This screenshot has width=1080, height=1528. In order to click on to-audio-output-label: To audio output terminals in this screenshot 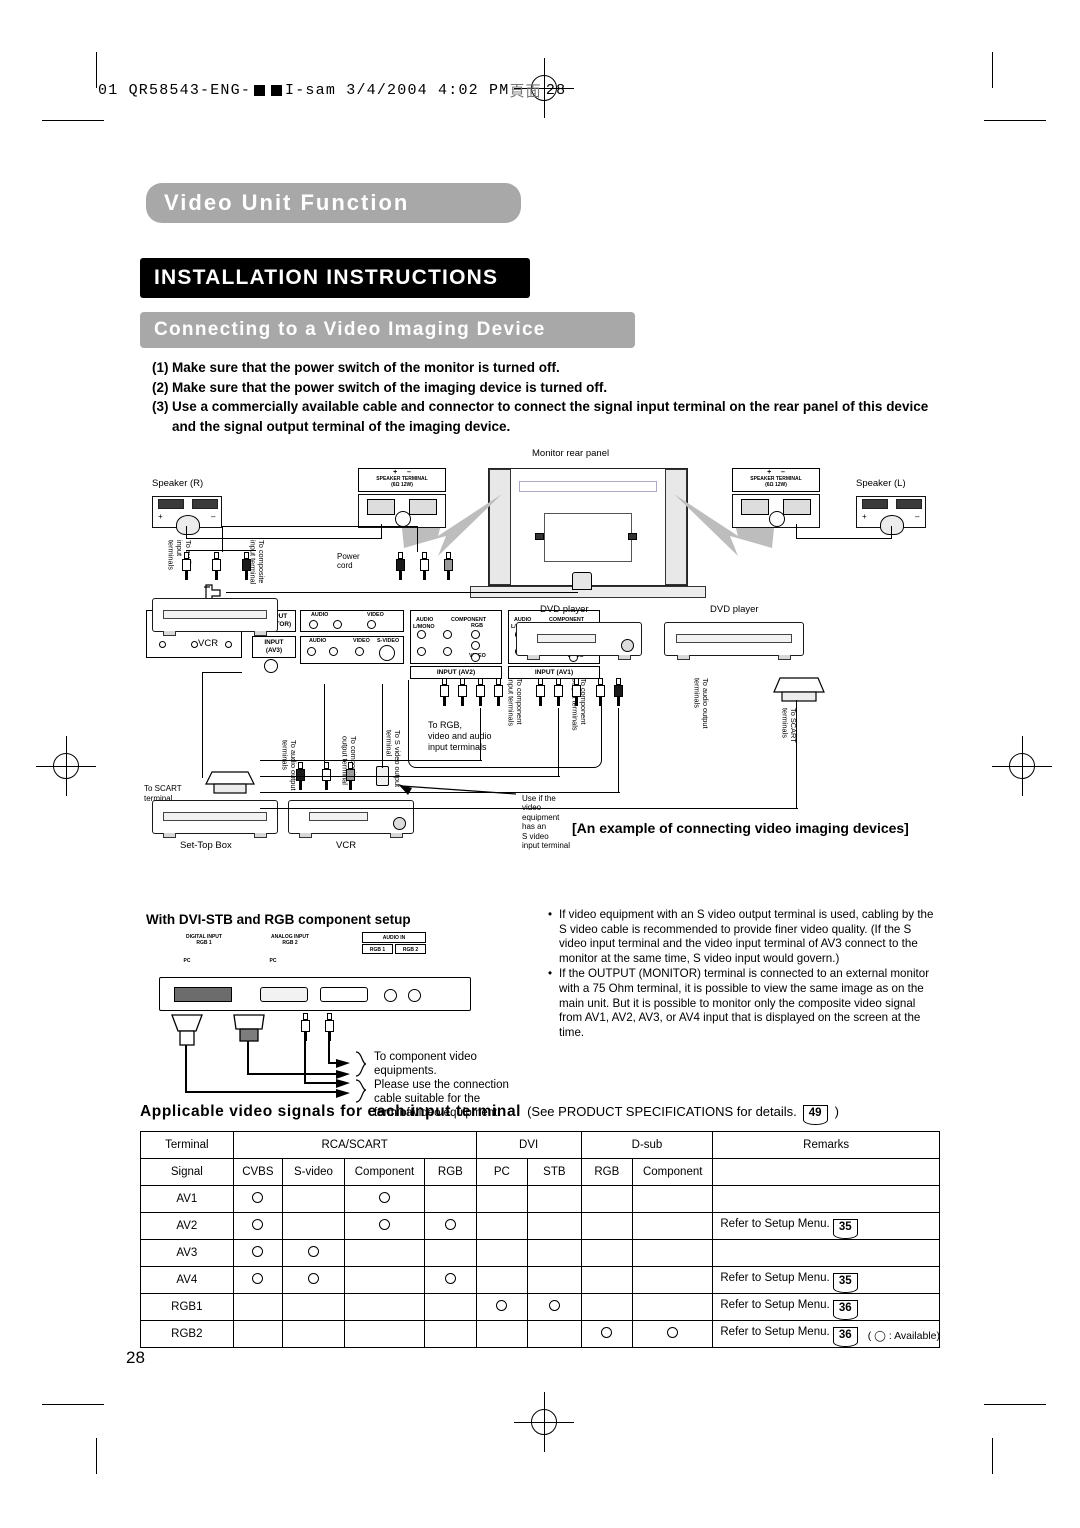, I will do `click(289, 765)`.